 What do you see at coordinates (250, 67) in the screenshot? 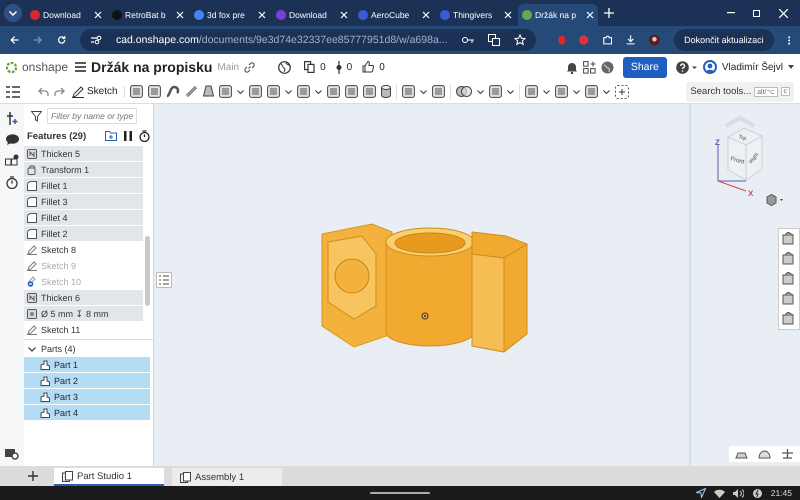
I see `link-icon` at bounding box center [250, 67].